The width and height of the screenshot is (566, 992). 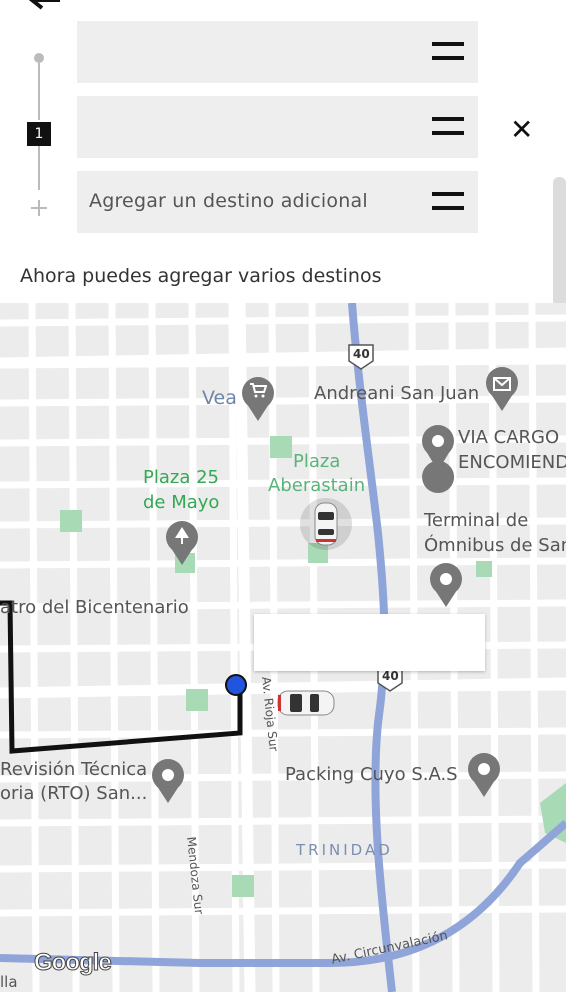 What do you see at coordinates (317, 485) in the screenshot?
I see `poi-label-plaza-aberastain-2: Aberastain` at bounding box center [317, 485].